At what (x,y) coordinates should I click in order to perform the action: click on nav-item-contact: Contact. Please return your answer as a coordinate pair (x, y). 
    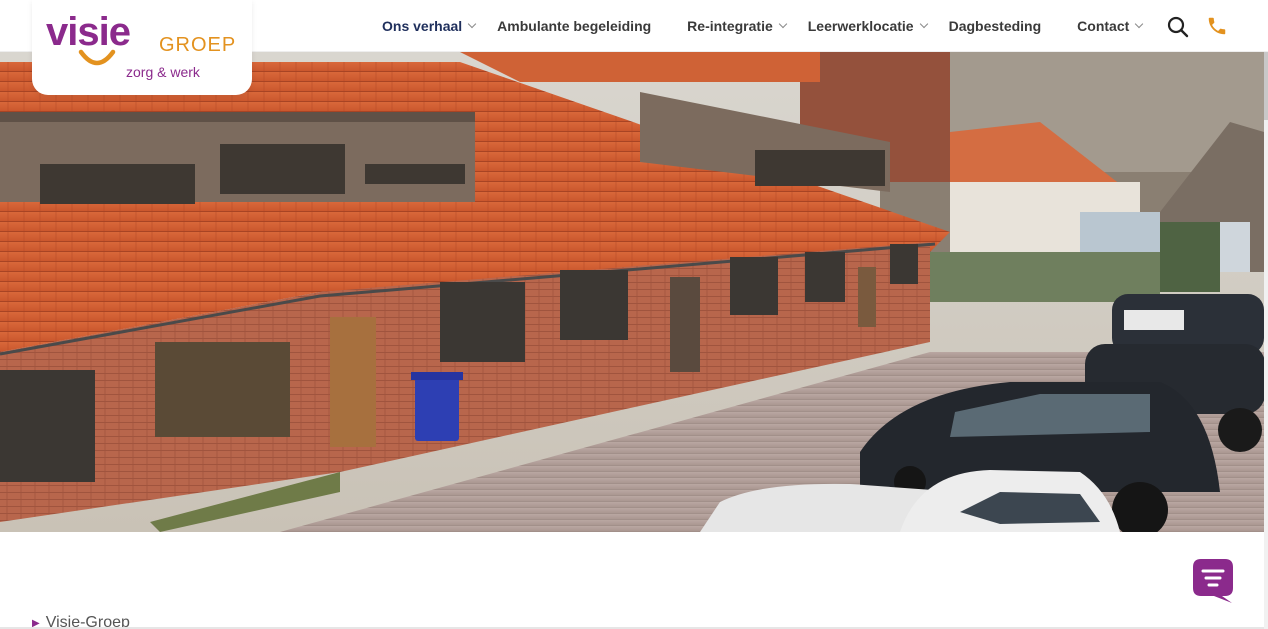
    Looking at the image, I should click on (1110, 26).